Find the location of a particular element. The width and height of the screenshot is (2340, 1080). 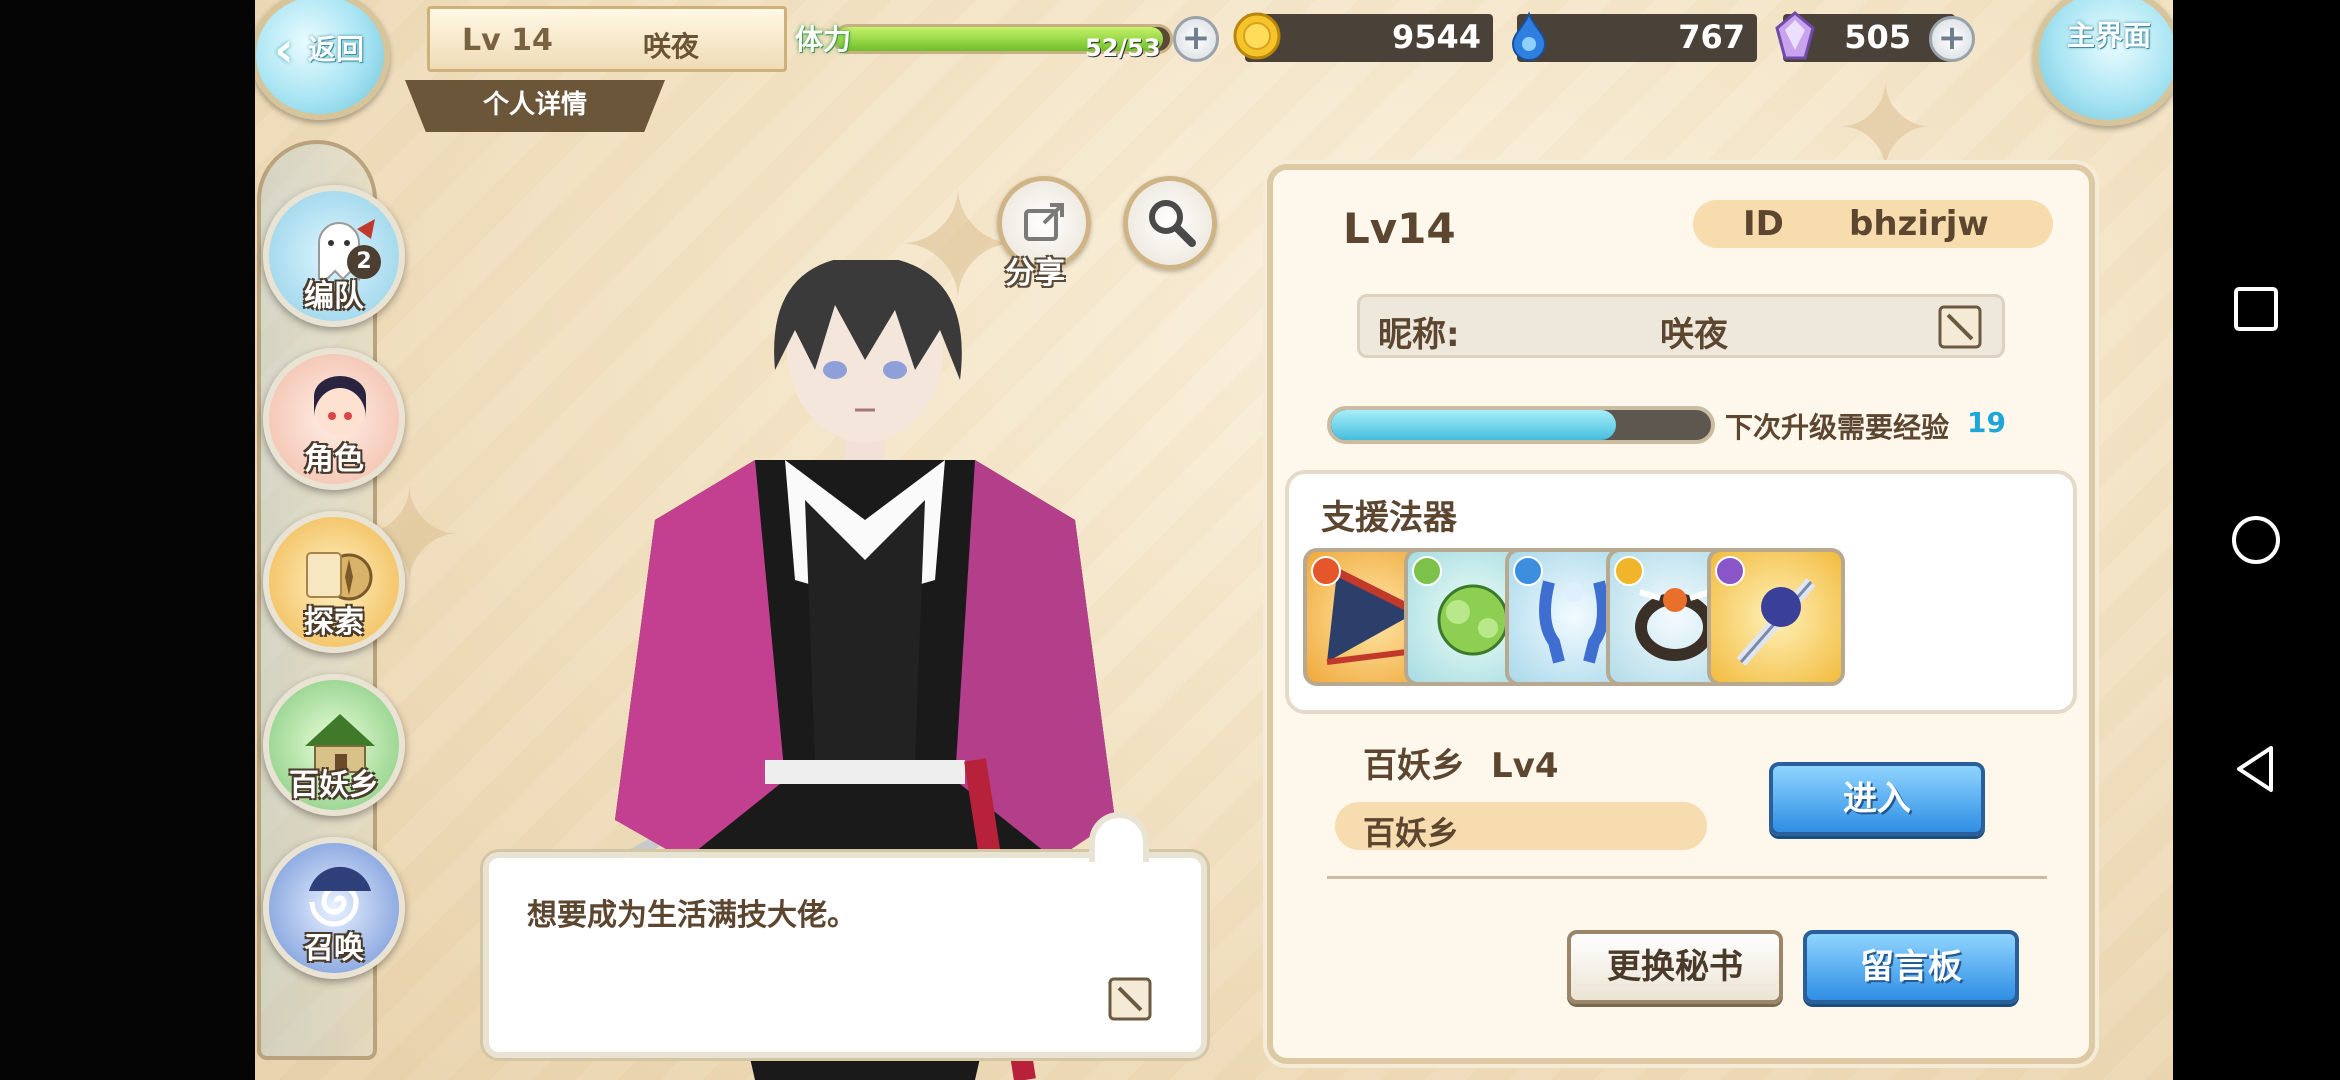

player-level: Lv 14 is located at coordinates (507, 40).